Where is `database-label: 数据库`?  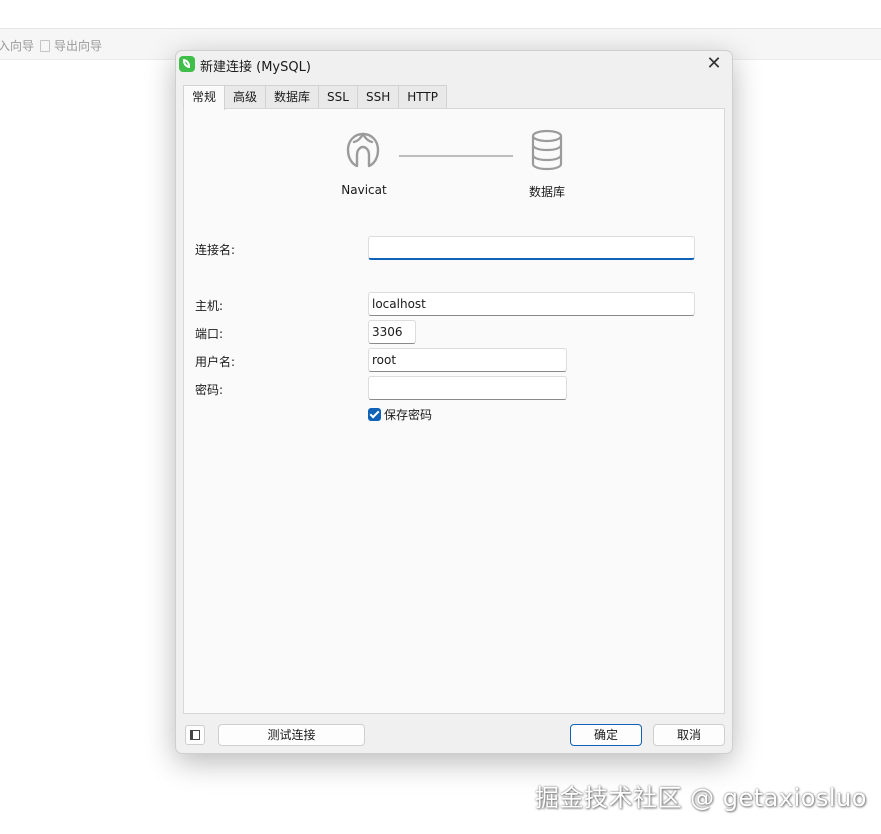 database-label: 数据库 is located at coordinates (546, 192).